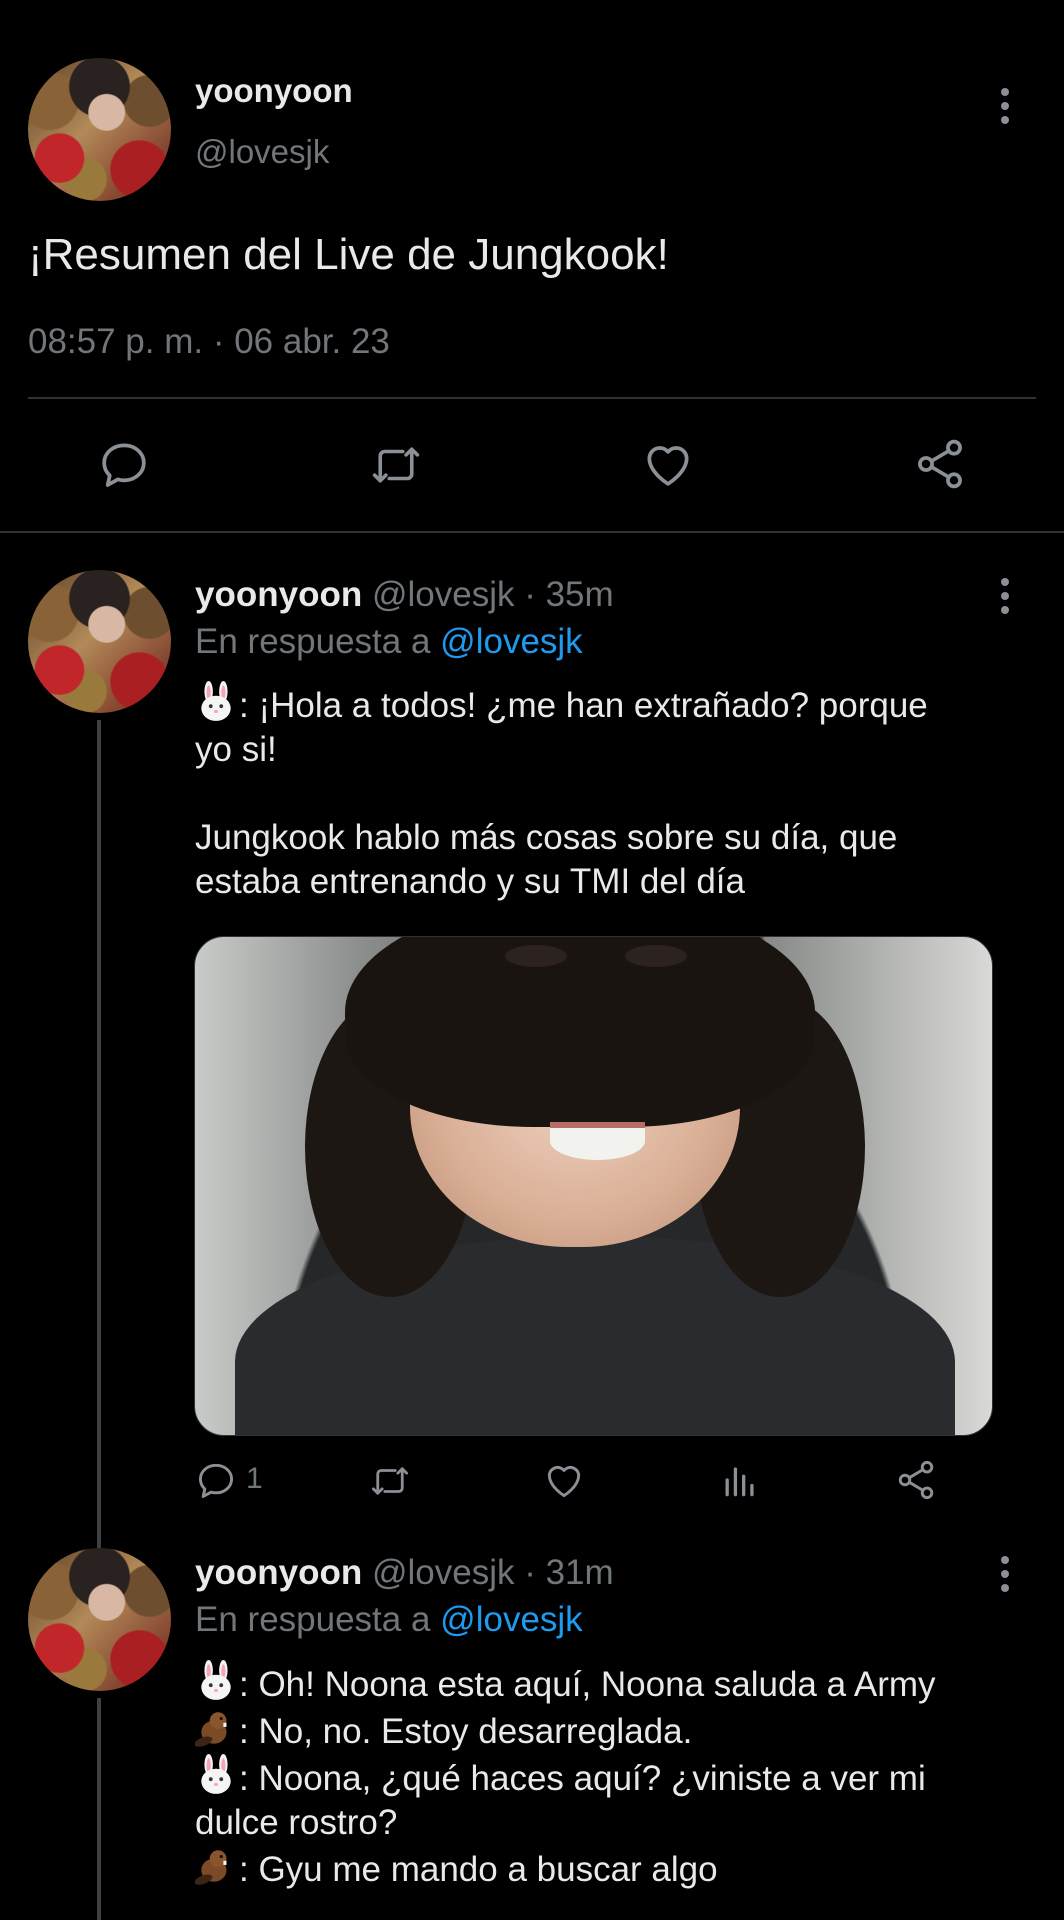 This screenshot has width=1064, height=1920. Describe the element at coordinates (740, 1480) in the screenshot. I see `analytics-icon` at that location.